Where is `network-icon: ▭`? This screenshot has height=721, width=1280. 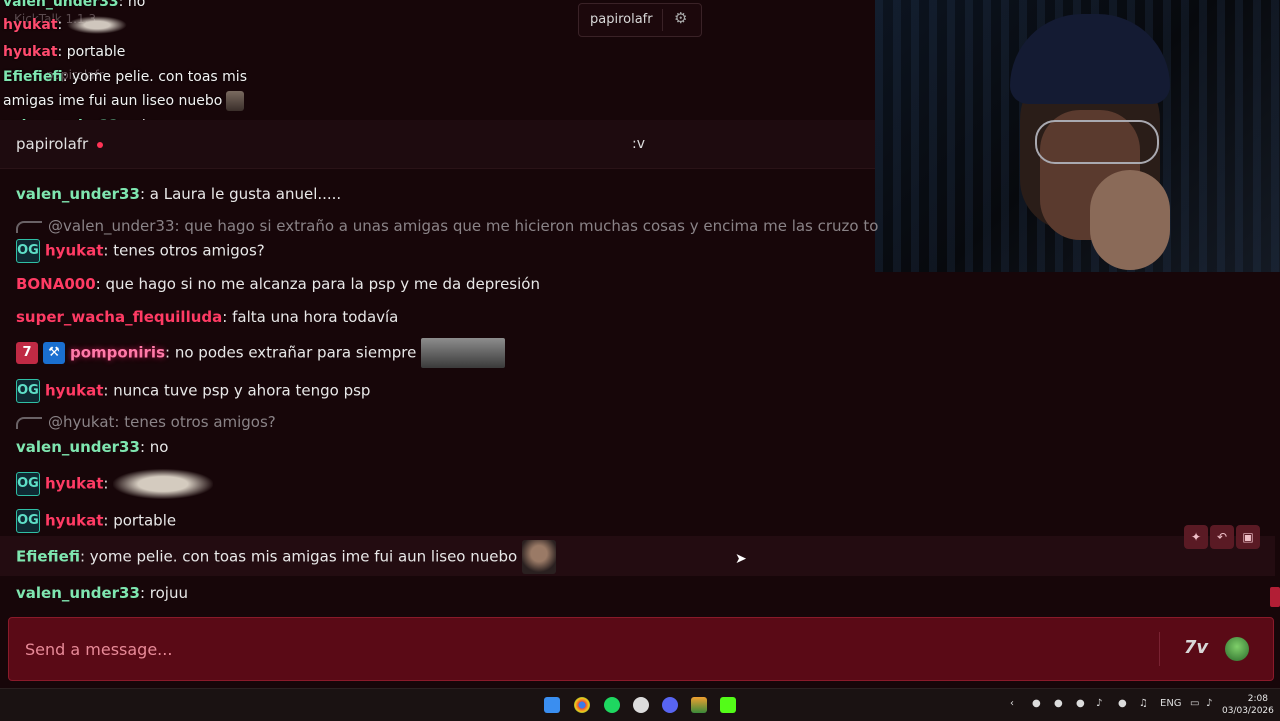
network-icon: ▭ is located at coordinates (1194, 703).